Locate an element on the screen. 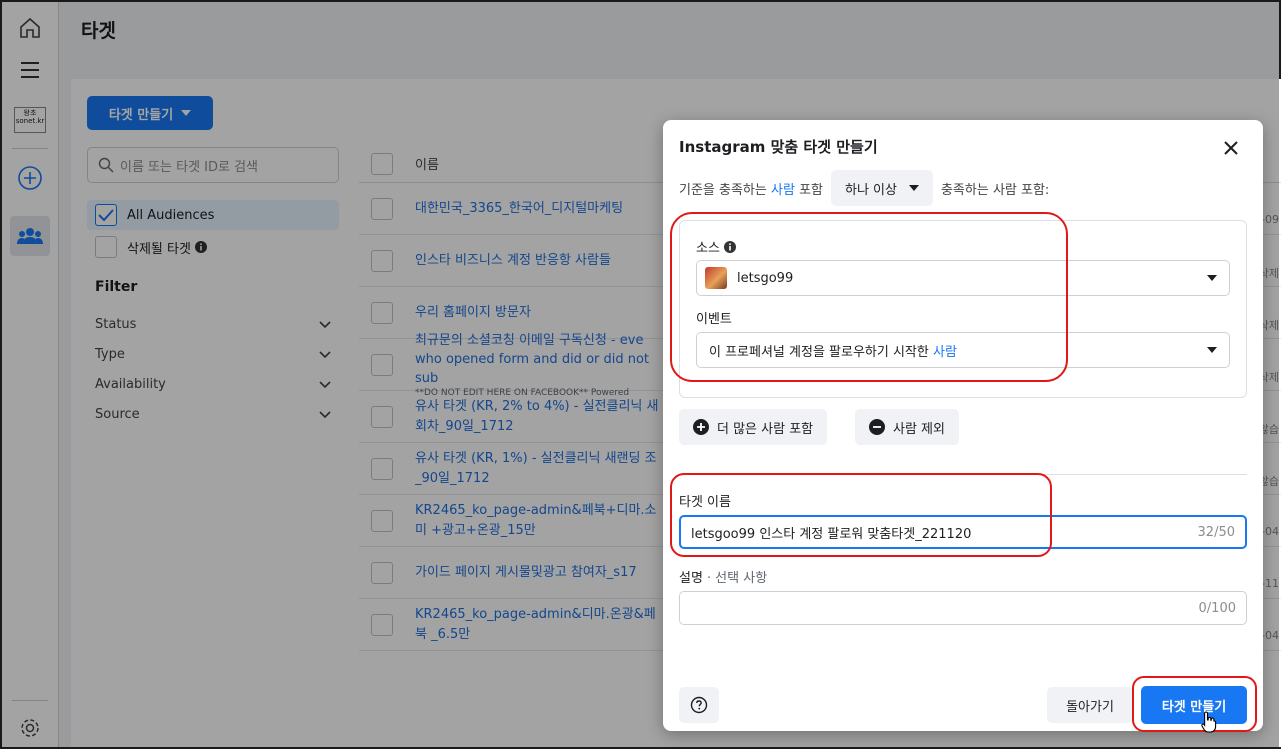 This screenshot has height=749, width=1281. source-value: letsgo99 is located at coordinates (765, 278).